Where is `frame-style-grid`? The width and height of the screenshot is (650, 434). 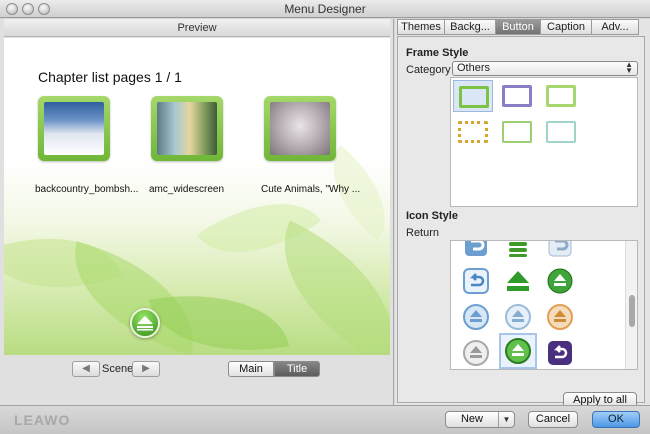 frame-style-grid is located at coordinates (544, 142).